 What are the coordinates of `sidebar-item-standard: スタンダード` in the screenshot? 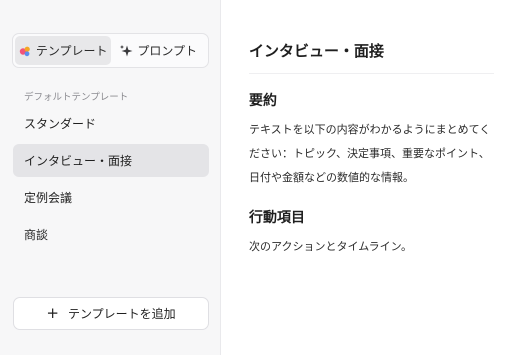 It's located at (111, 123).